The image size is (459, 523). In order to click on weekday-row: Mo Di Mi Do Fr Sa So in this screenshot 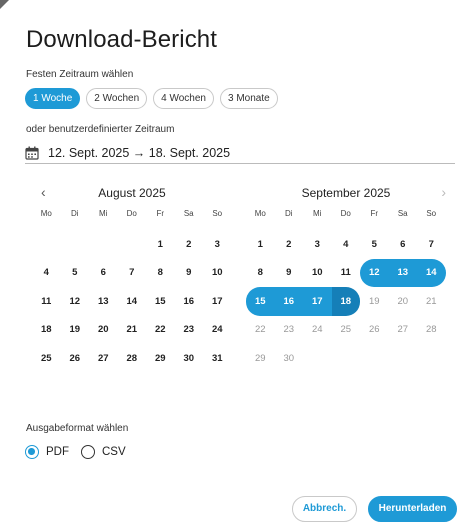, I will do `click(346, 215)`.